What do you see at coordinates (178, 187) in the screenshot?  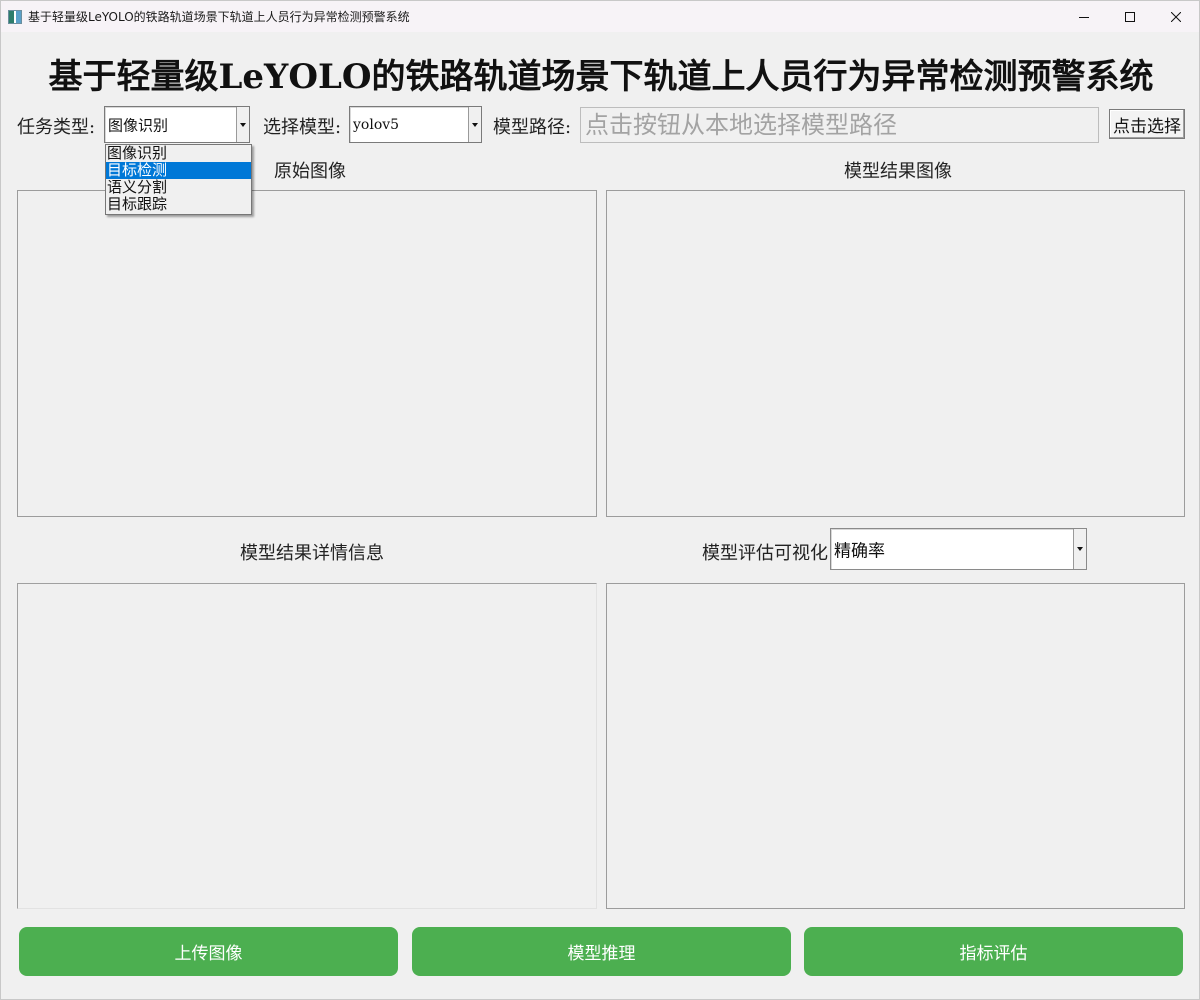 I see `dropdown-option: 语义分割` at bounding box center [178, 187].